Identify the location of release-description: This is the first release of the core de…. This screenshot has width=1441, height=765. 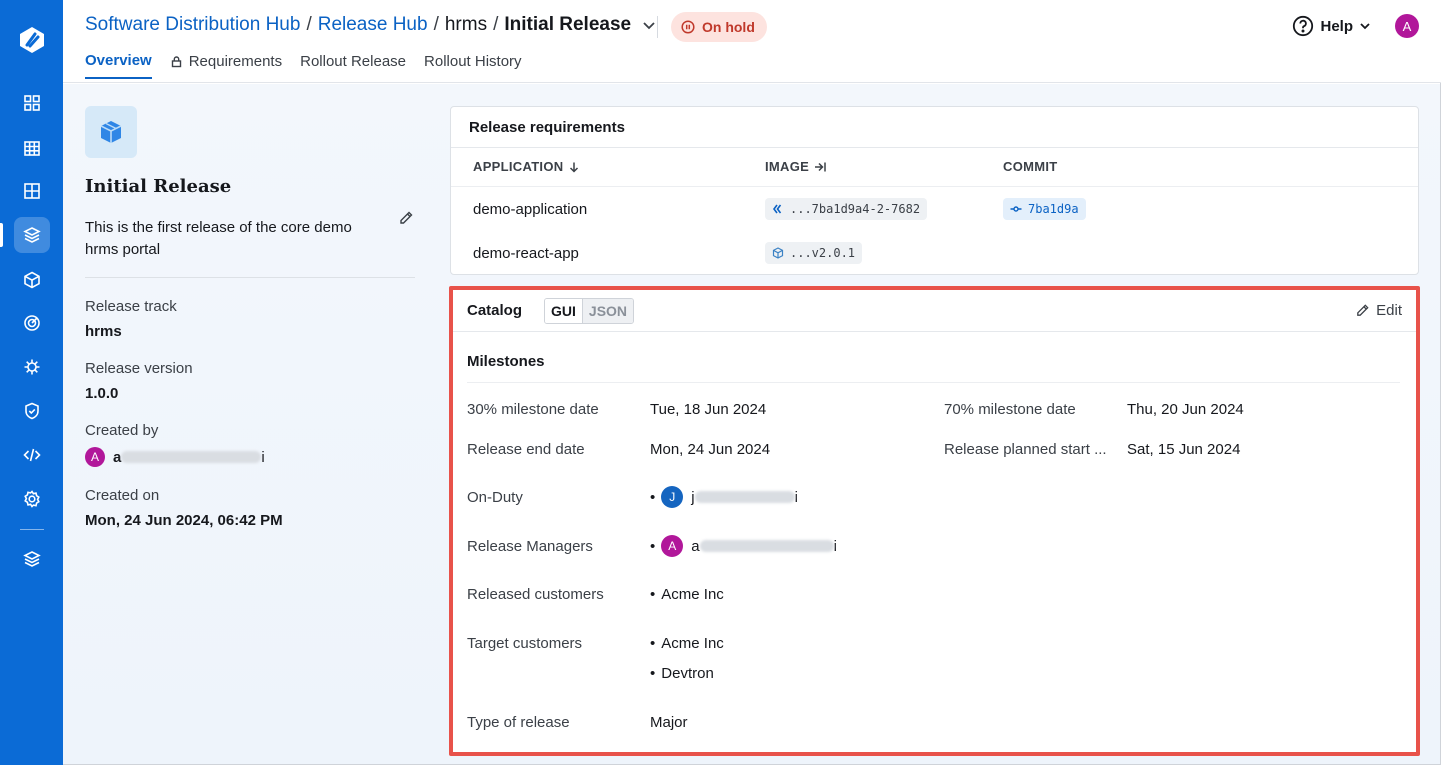
(218, 238).